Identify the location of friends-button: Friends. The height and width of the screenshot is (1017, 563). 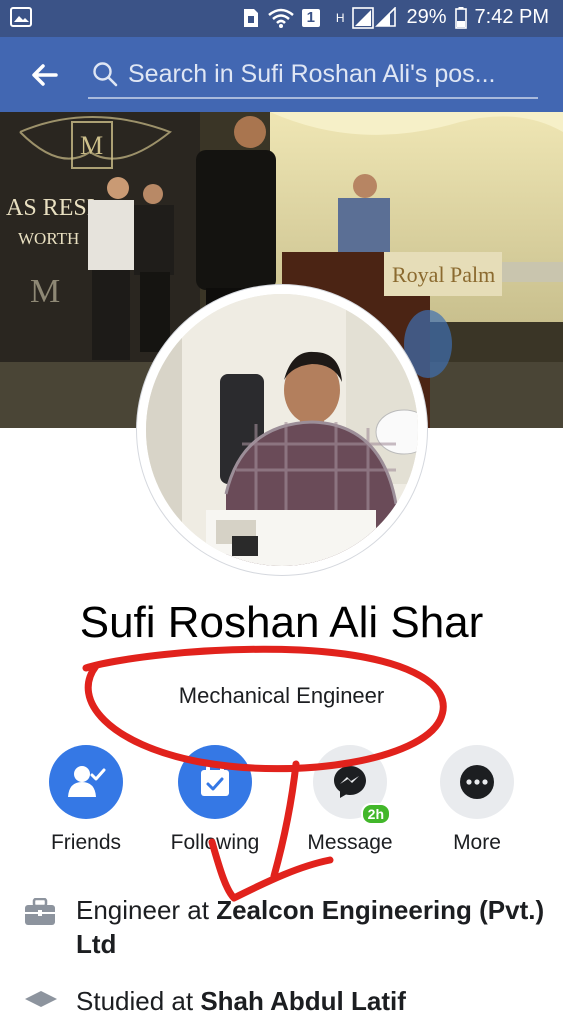
(86, 800).